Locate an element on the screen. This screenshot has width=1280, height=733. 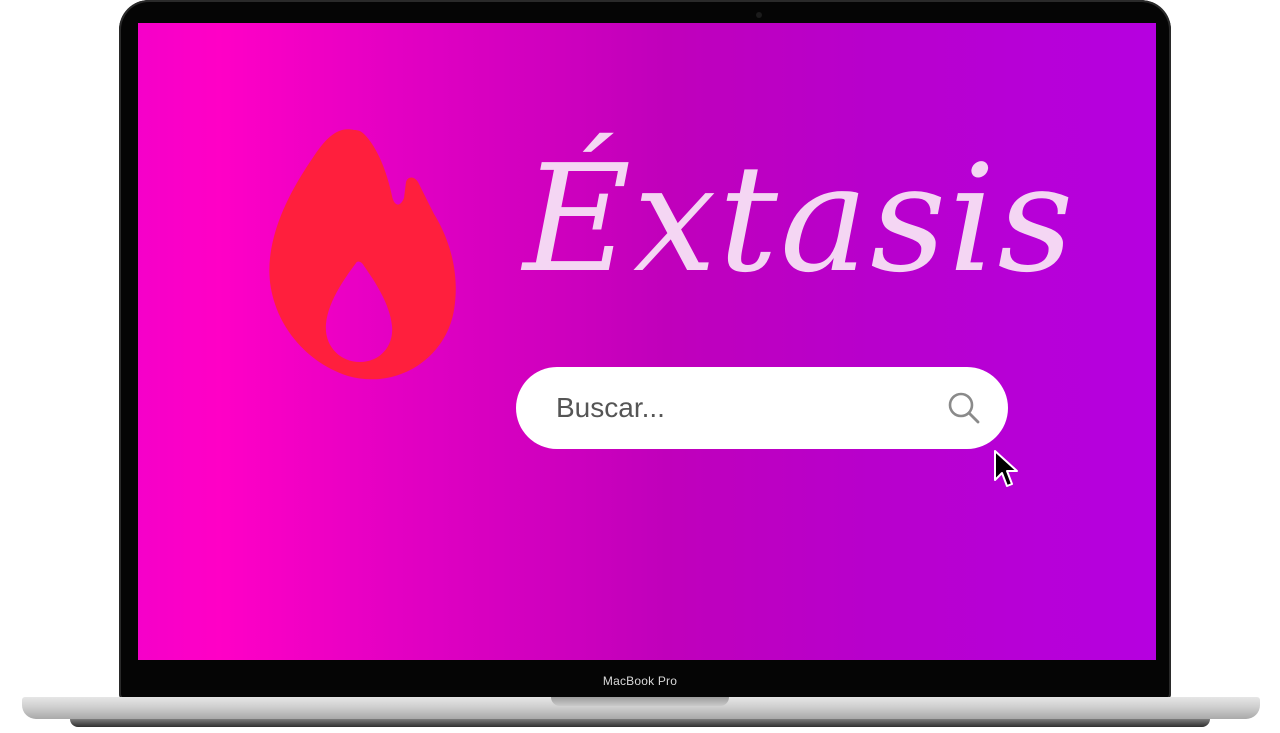
mouse-cursor-icon is located at coordinates (1006, 468).